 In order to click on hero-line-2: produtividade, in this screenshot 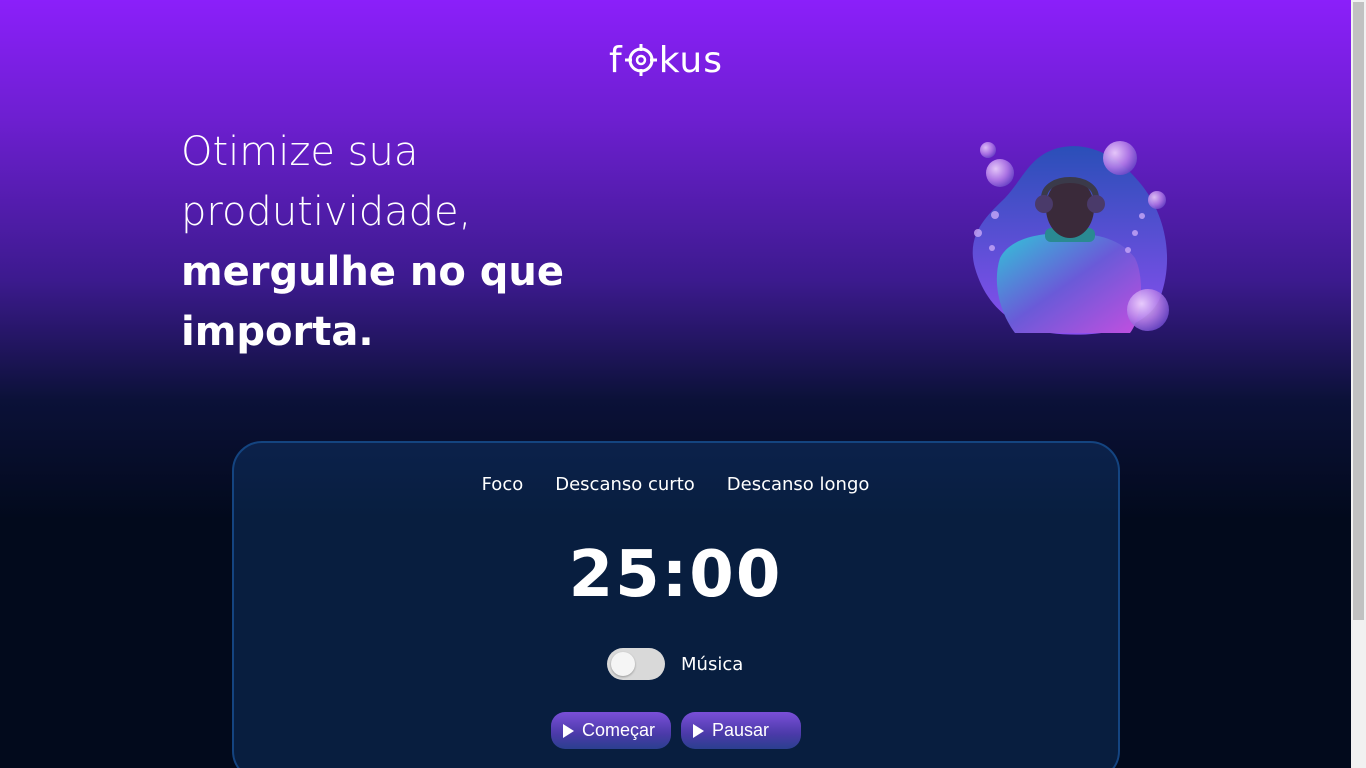, I will do `click(326, 212)`.